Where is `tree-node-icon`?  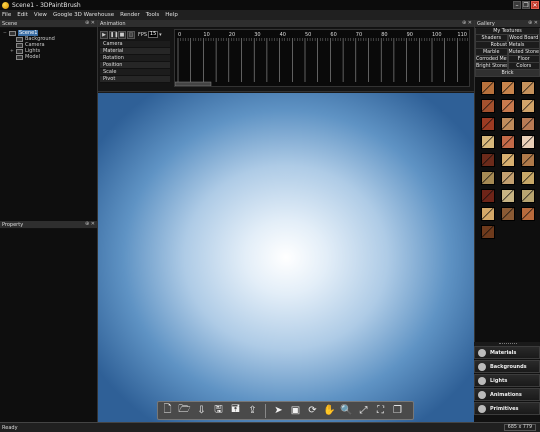
tree-node-icon is located at coordinates (19, 39).